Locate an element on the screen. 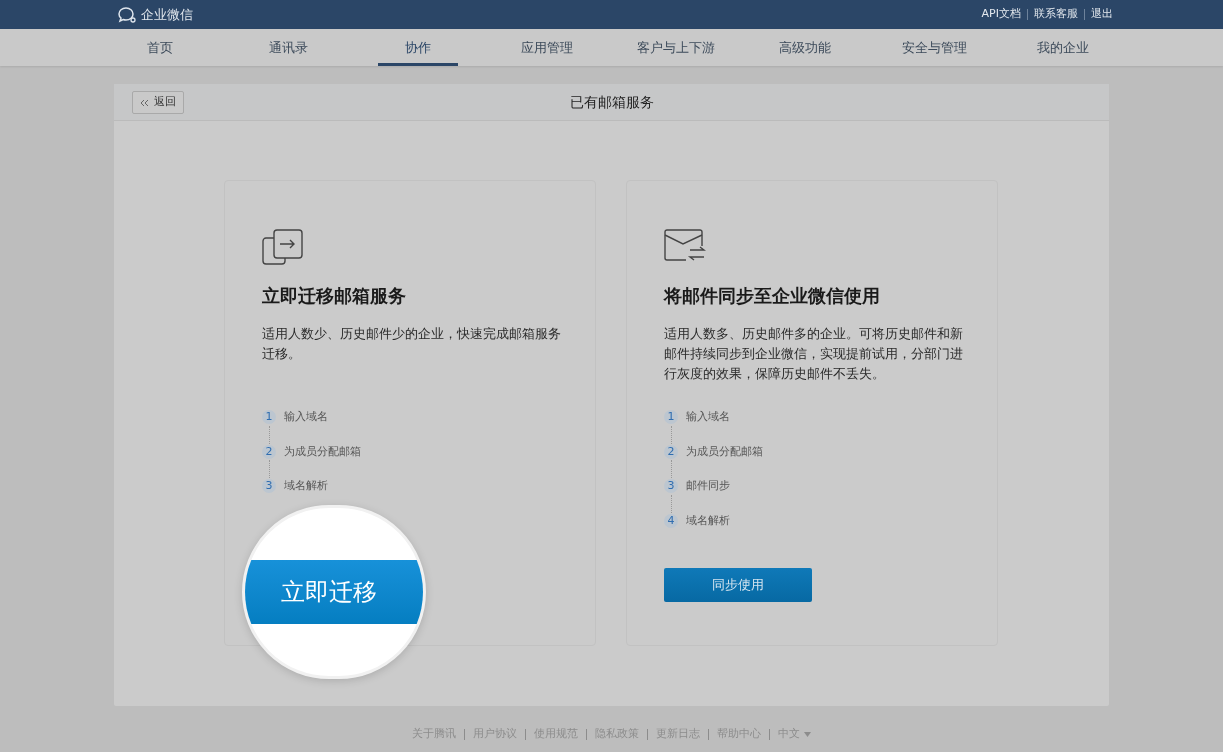 This screenshot has height=752, width=1223. card-description: 适用人数多、历史邮件多的企业。可将历史邮件和新邮件持续同步到企业微信，实现提前试用，分部门进行灰度的效果，保障历史邮件不丢失。 is located at coordinates (814, 354).